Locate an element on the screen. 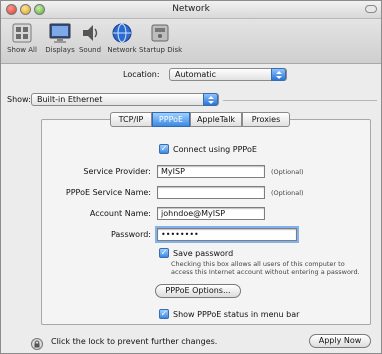  tab-proxies: Proxies is located at coordinates (266, 119).